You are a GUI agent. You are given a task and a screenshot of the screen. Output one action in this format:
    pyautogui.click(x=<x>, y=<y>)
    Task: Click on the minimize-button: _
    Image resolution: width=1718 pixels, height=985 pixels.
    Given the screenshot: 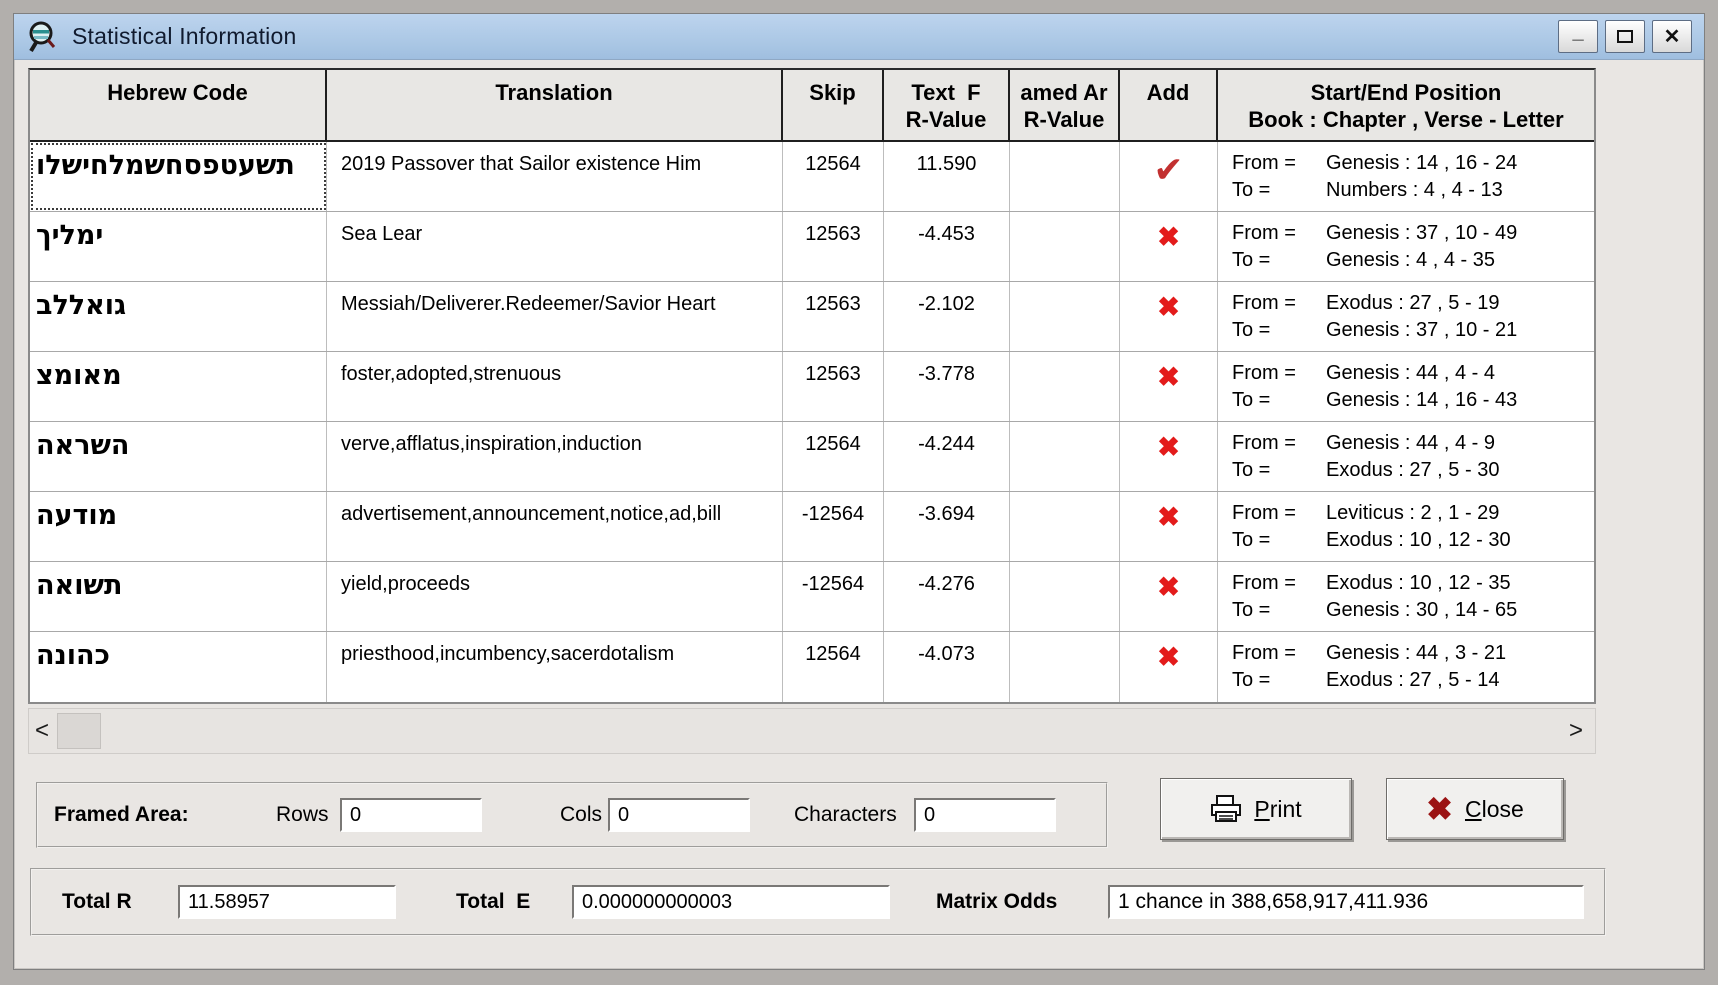 What is the action you would take?
    pyautogui.click(x=1578, y=36)
    